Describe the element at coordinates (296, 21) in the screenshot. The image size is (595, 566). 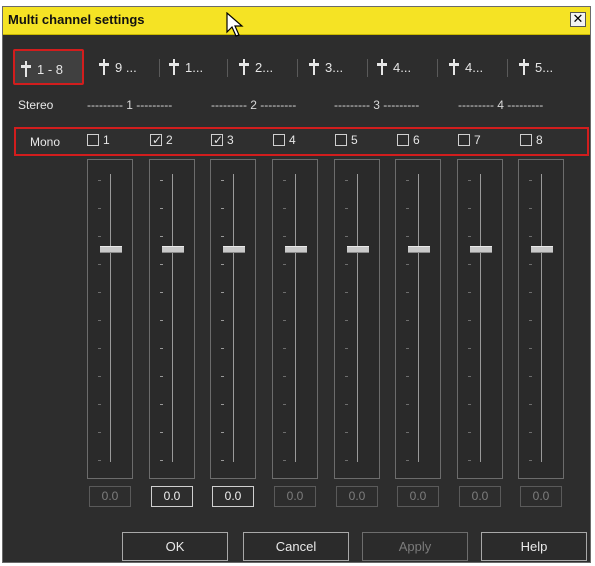
I see `title-bar: Multi channel settings ✕` at that location.